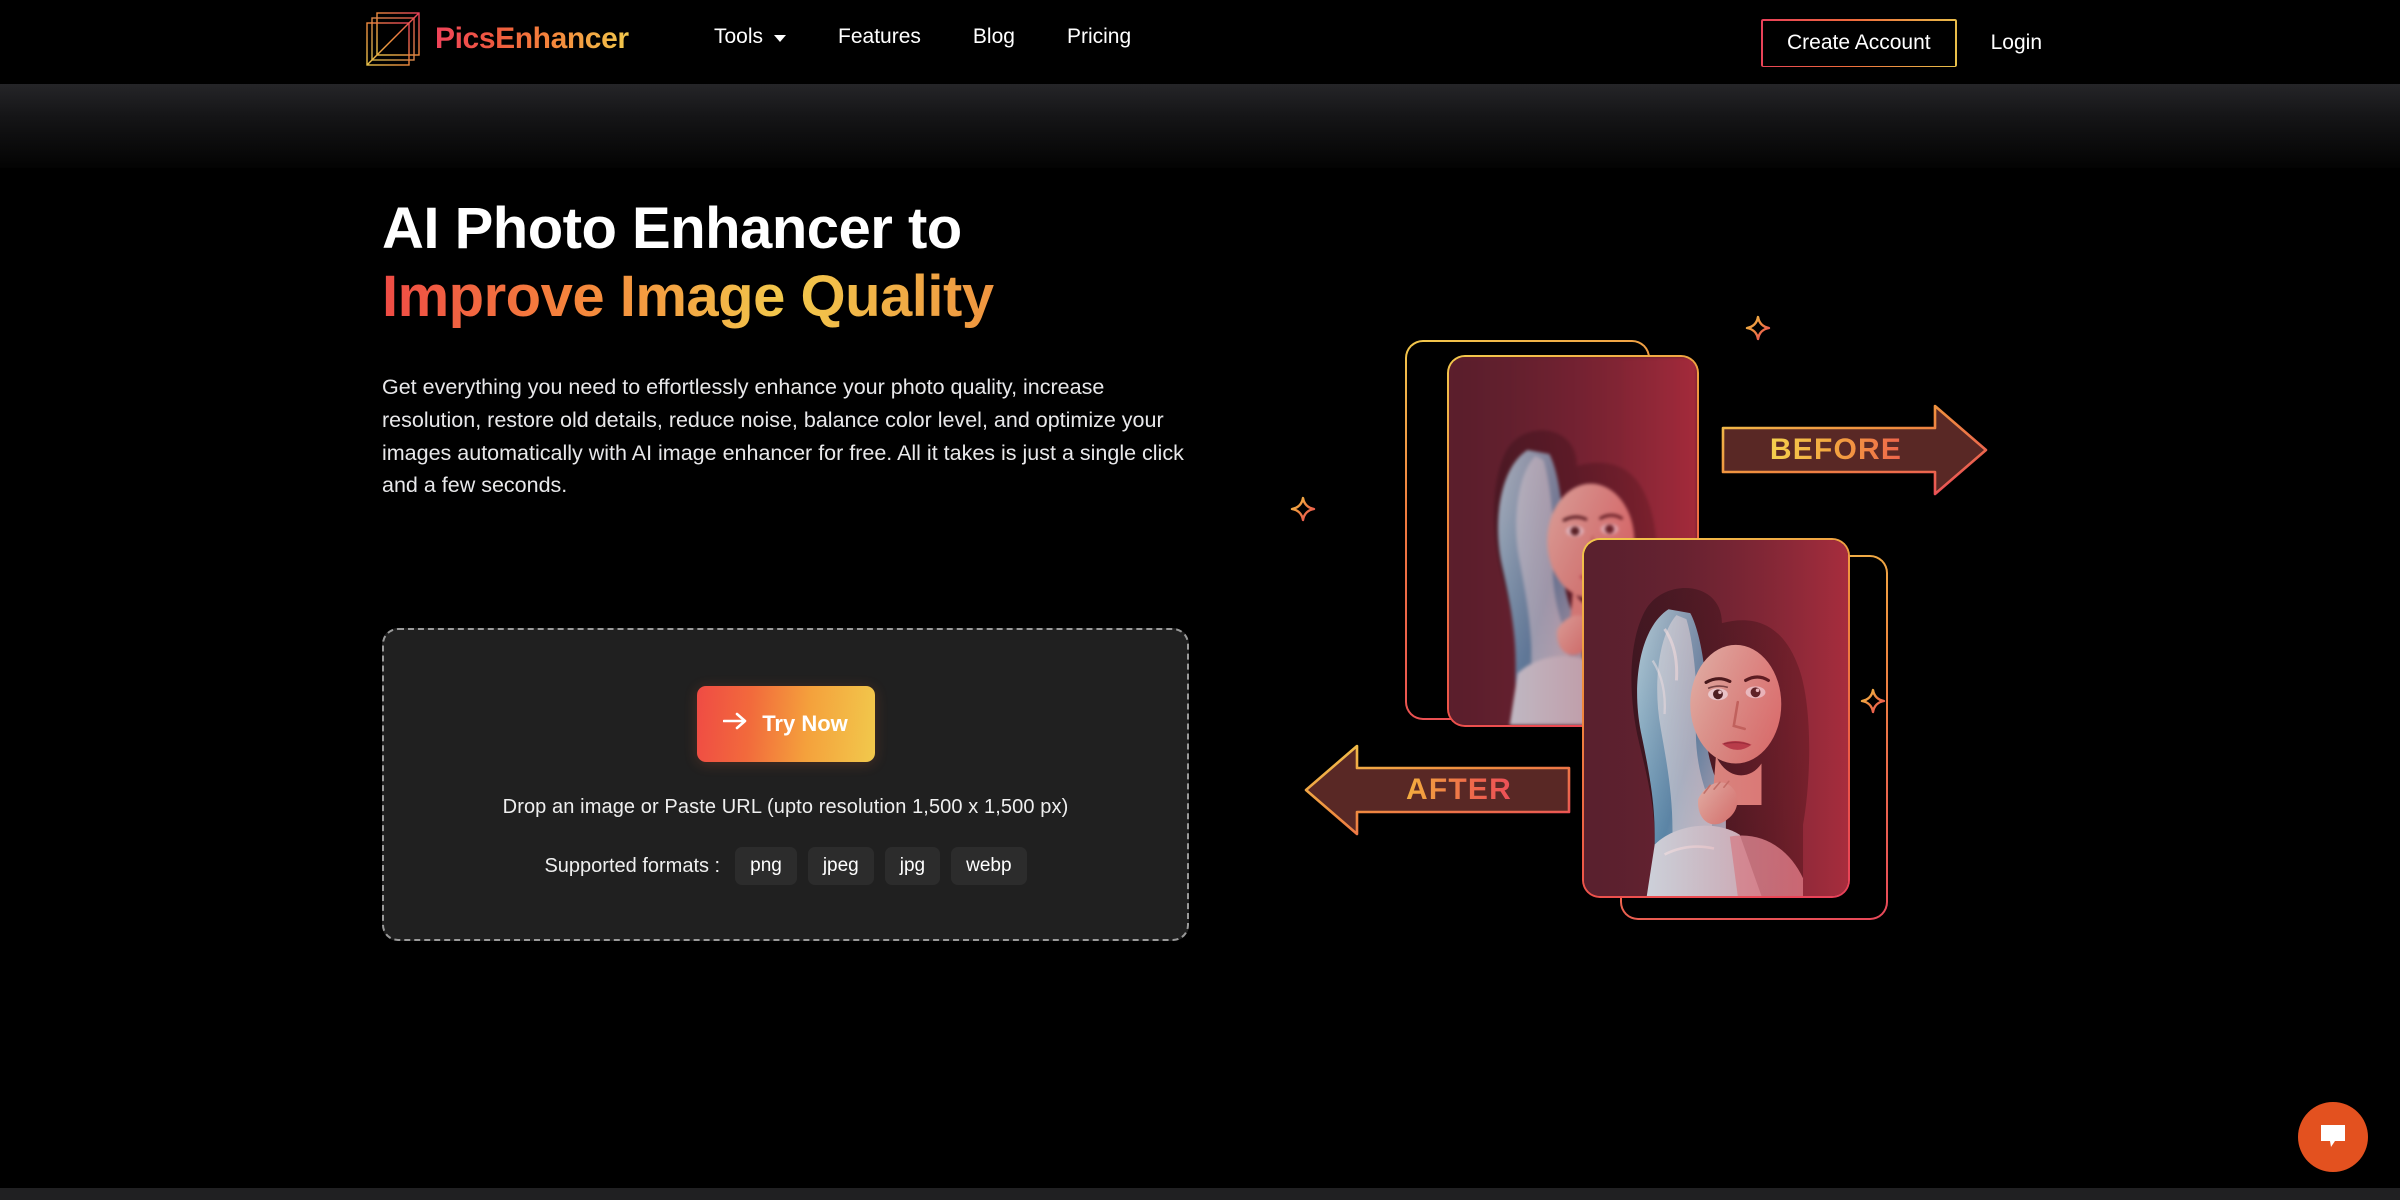 This screenshot has height=1200, width=2400. What do you see at coordinates (766, 866) in the screenshot?
I see `format-pill-png: png` at bounding box center [766, 866].